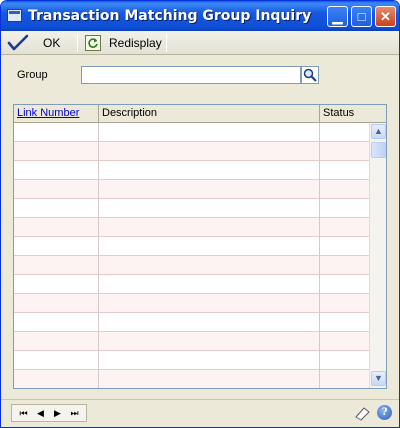 The width and height of the screenshot is (400, 428). What do you see at coordinates (209, 114) in the screenshot?
I see `column-header-description: Description` at bounding box center [209, 114].